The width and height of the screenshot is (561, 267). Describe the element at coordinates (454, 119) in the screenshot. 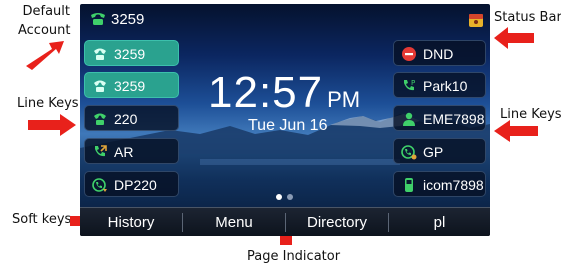

I see `line-key-contact-label: EME7898` at that location.